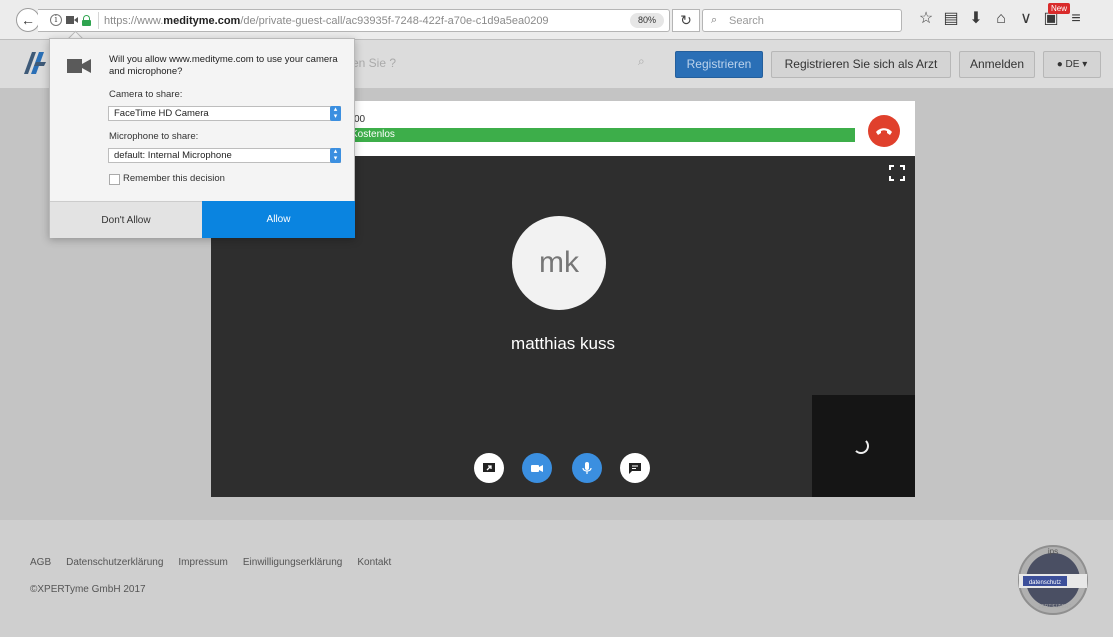 The image size is (1113, 637). Describe the element at coordinates (202, 562) in the screenshot. I see `footer-link-imprint: Impressum` at that location.